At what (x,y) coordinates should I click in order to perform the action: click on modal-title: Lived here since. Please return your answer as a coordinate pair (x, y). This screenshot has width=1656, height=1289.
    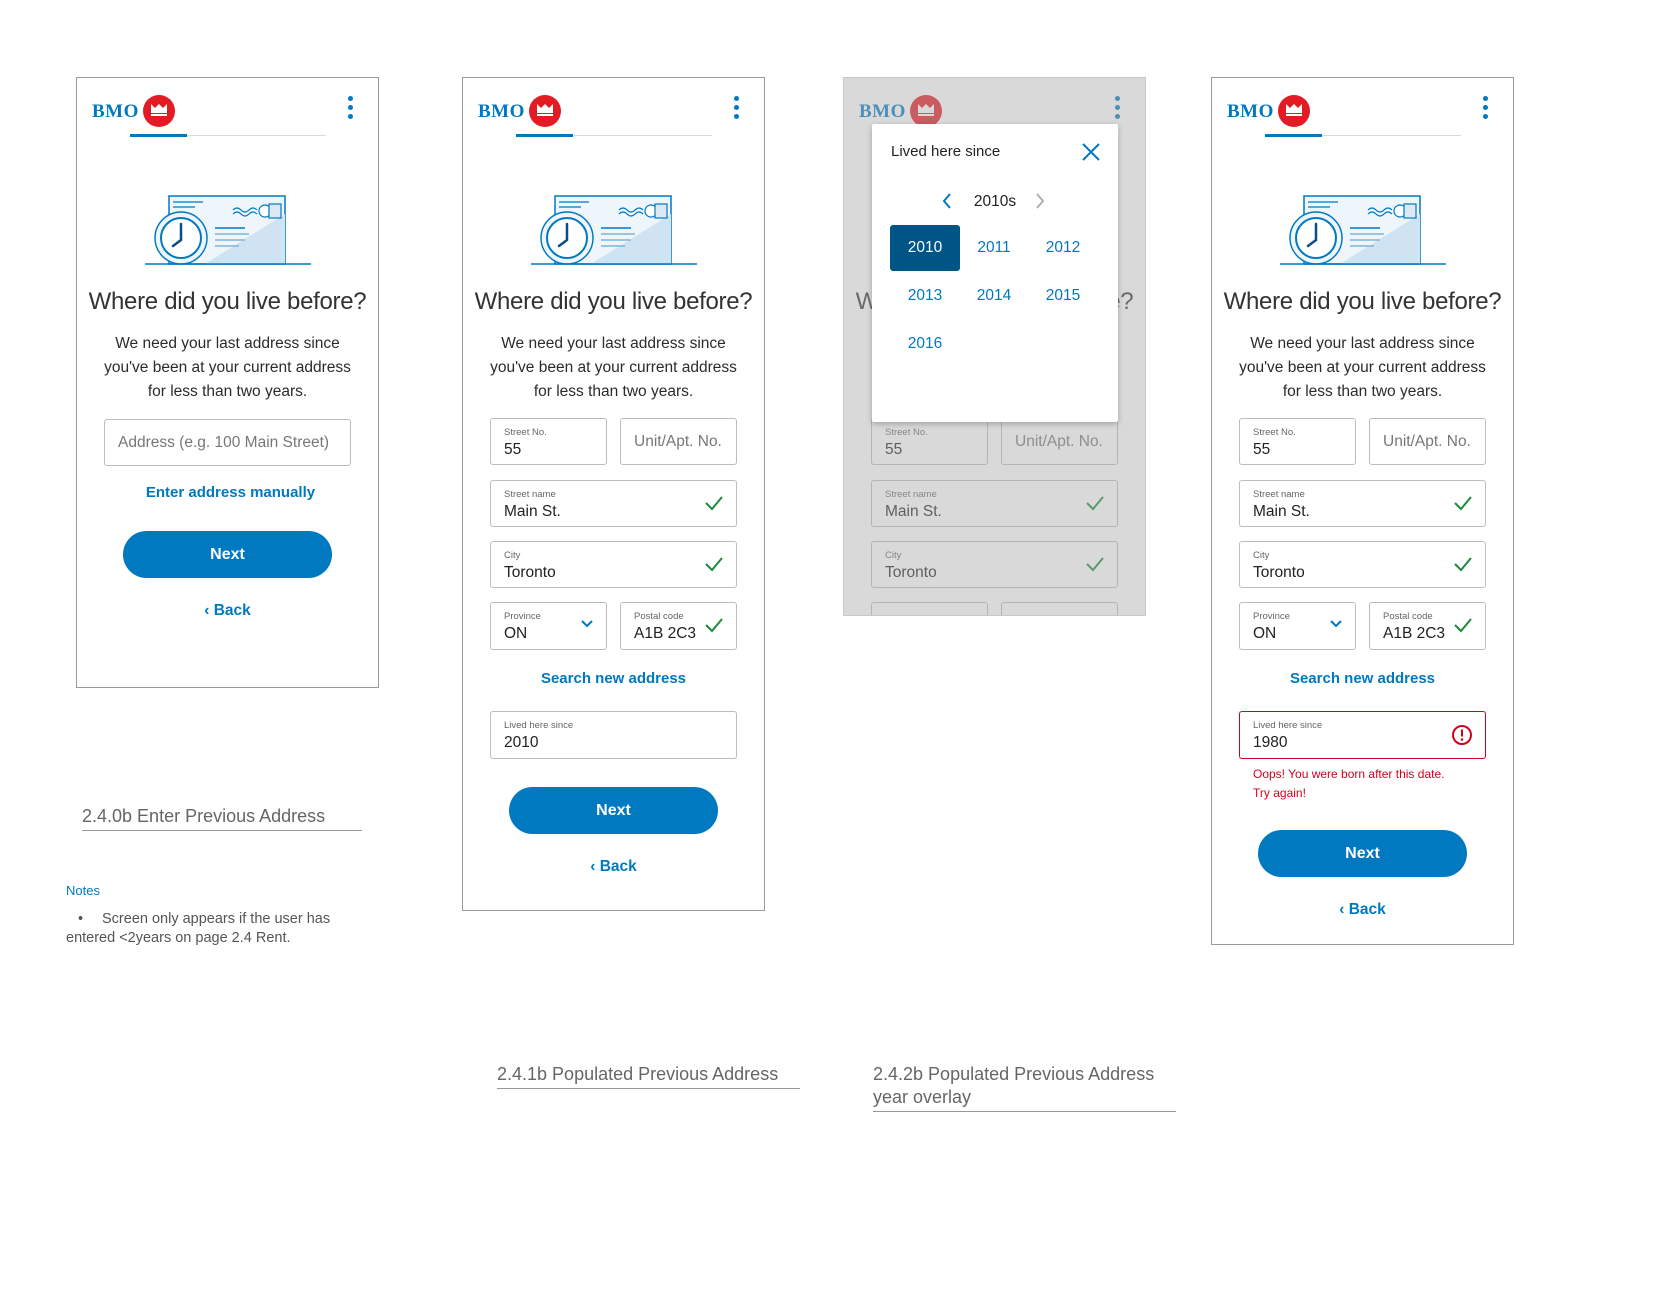
    Looking at the image, I should click on (946, 151).